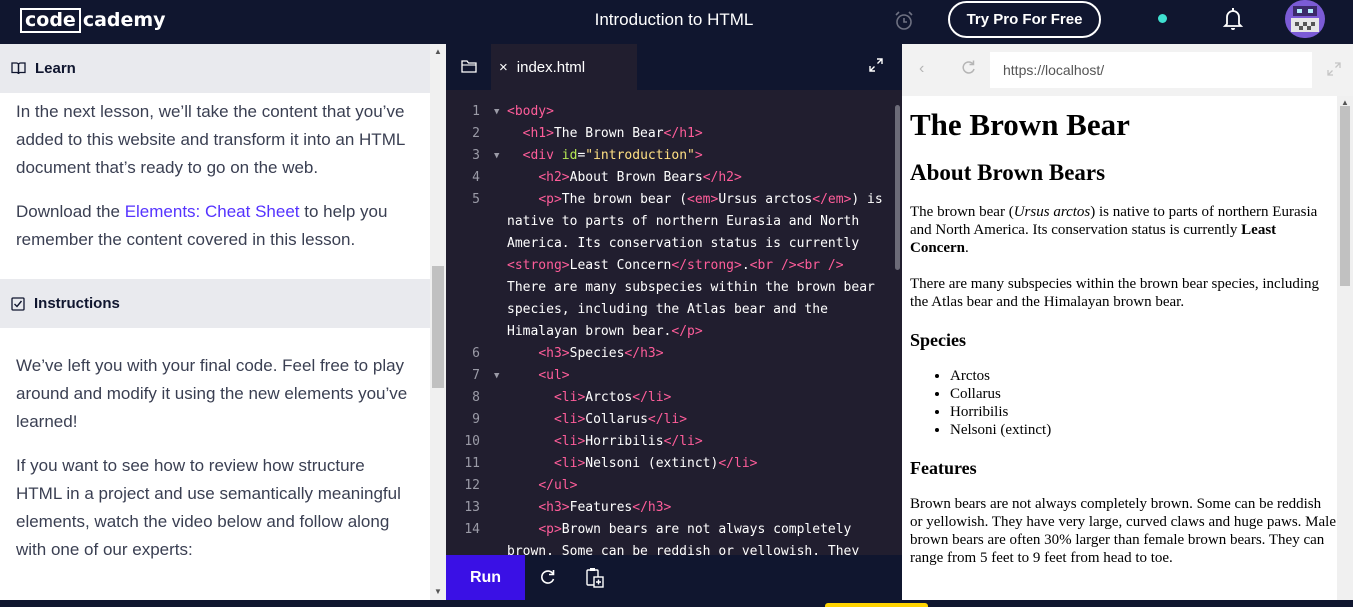 The image size is (1353, 607). What do you see at coordinates (698, 155) in the screenshot?
I see `code-token: >` at bounding box center [698, 155].